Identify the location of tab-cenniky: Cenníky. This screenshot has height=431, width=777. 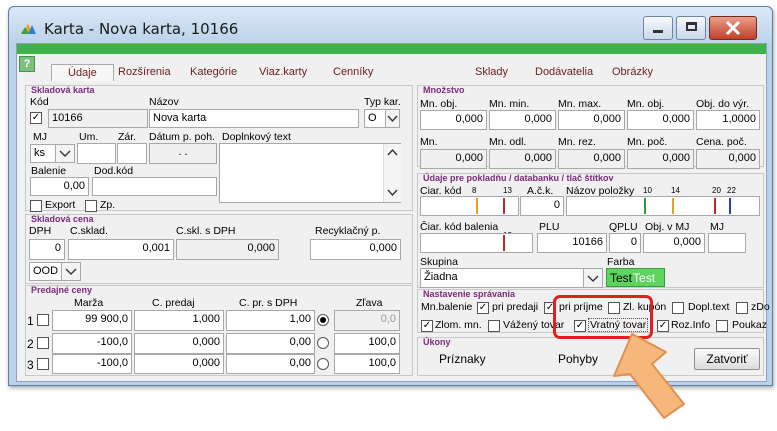
(353, 72).